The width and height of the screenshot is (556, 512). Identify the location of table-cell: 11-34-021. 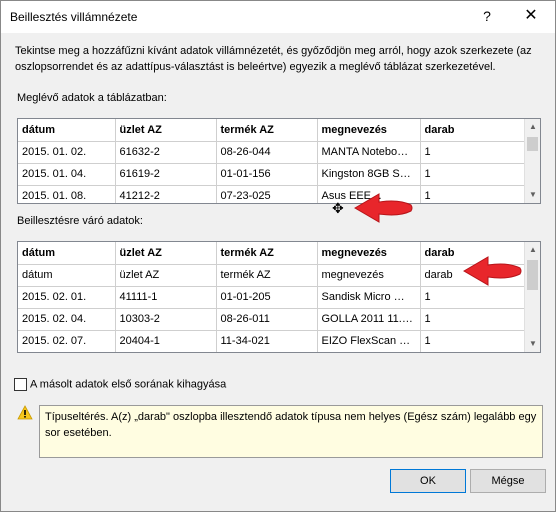
(267, 341).